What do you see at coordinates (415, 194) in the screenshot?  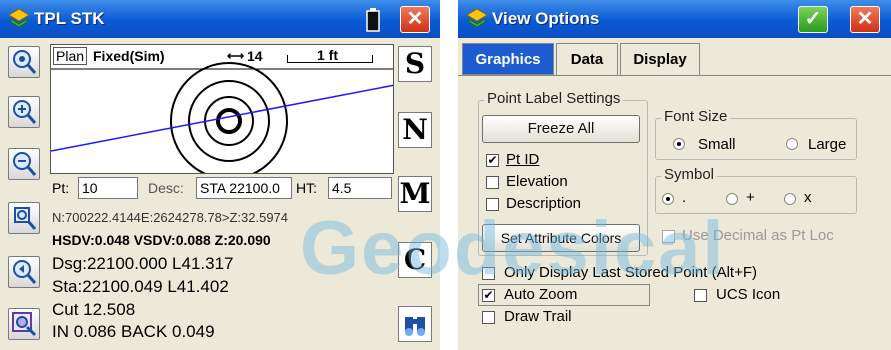 I see `m-button: M` at bounding box center [415, 194].